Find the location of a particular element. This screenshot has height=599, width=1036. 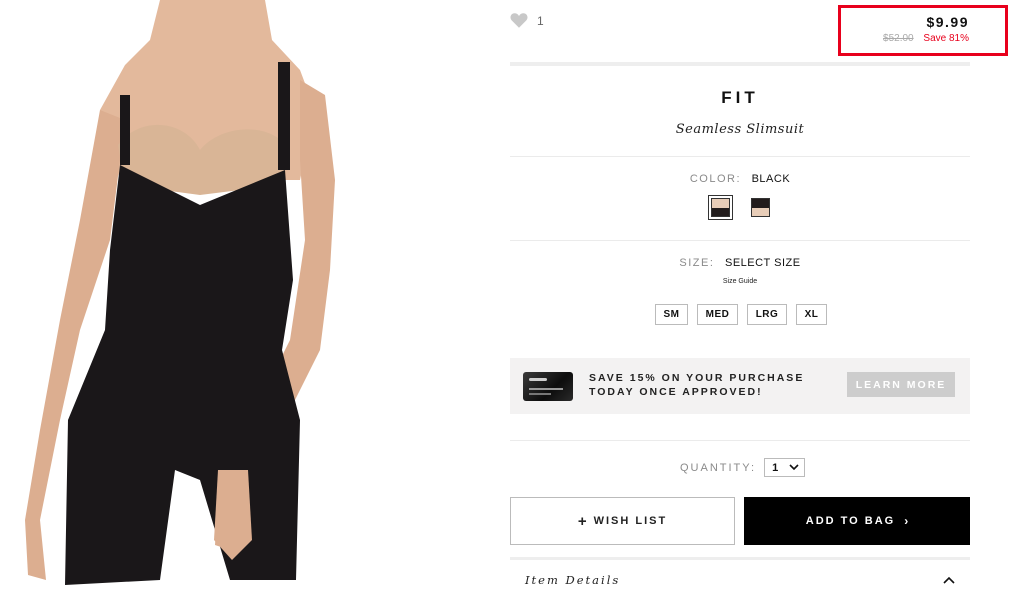

size-option-lrg: LRG is located at coordinates (767, 314).